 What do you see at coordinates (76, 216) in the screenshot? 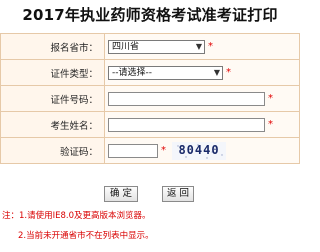
I see `note-line-1: 注：1.请使用IE8.0及更高版本浏览器。` at bounding box center [76, 216].